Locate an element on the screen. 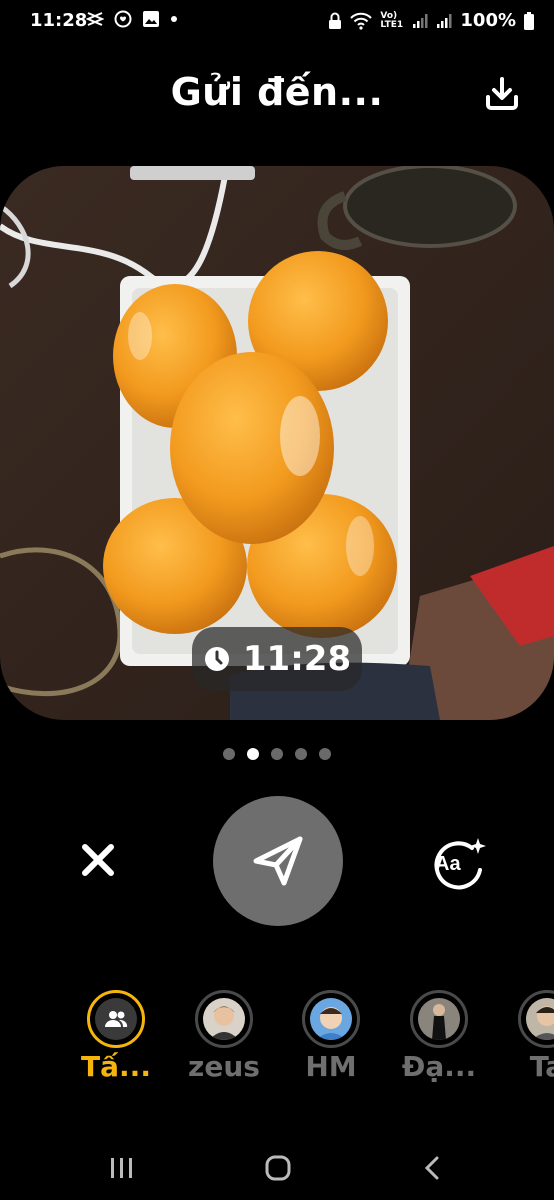  network-label: Vo) LTE1 is located at coordinates (392, 20).